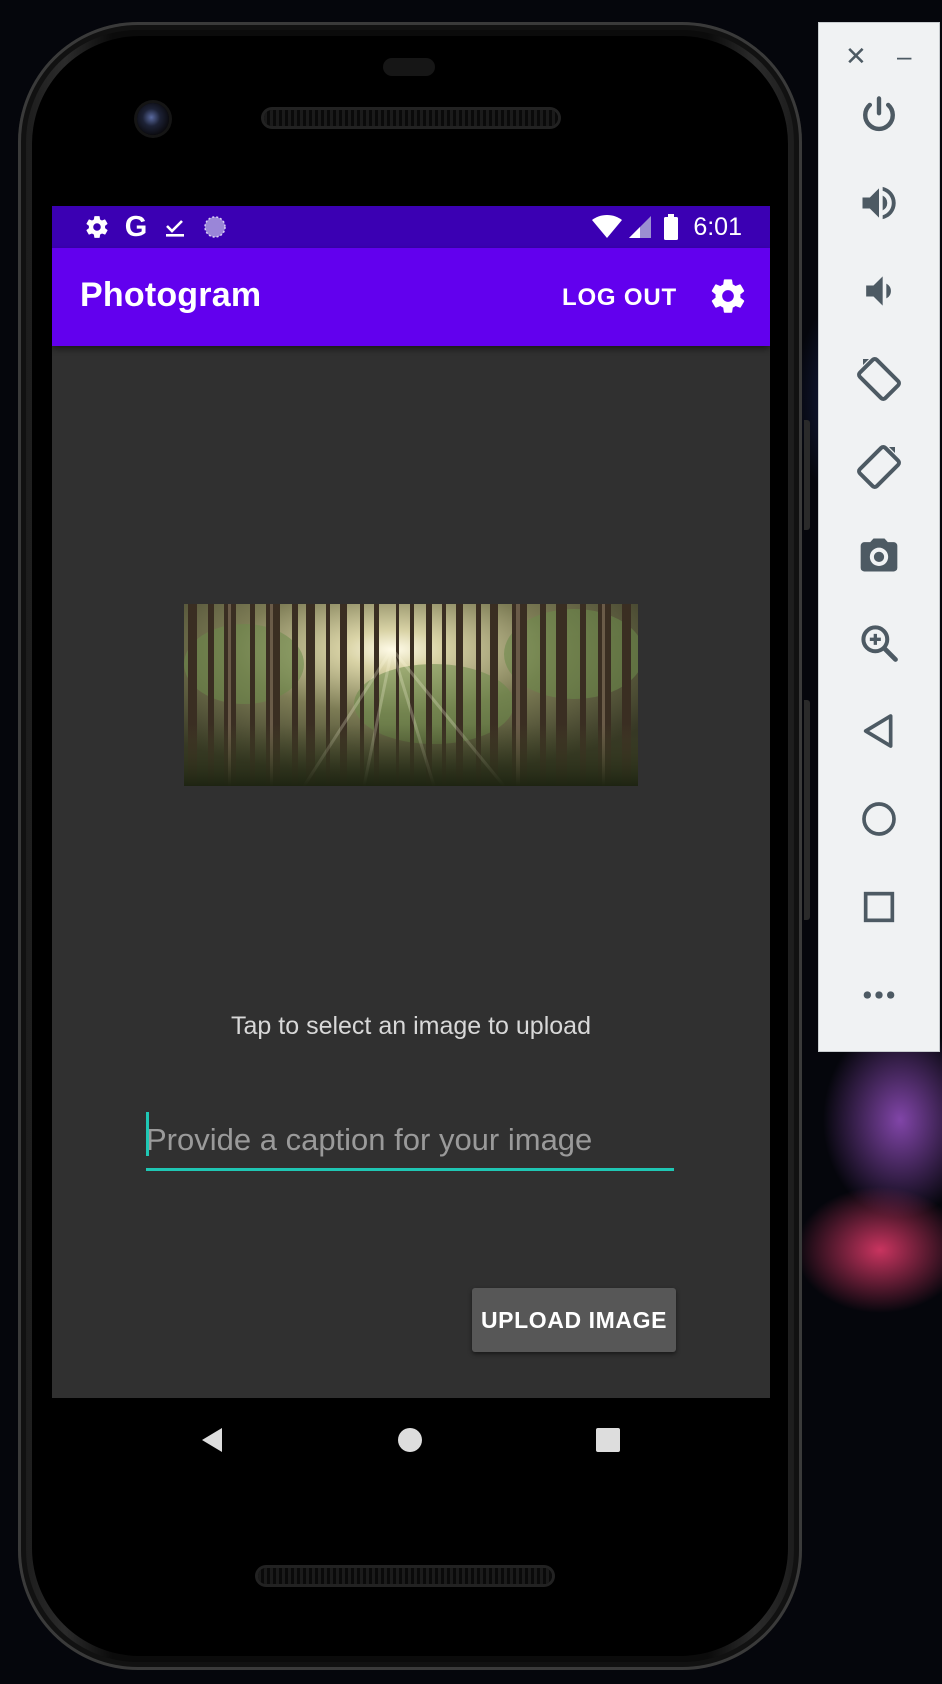 The height and width of the screenshot is (1684, 942). I want to click on circle-dots-icon, so click(215, 227).